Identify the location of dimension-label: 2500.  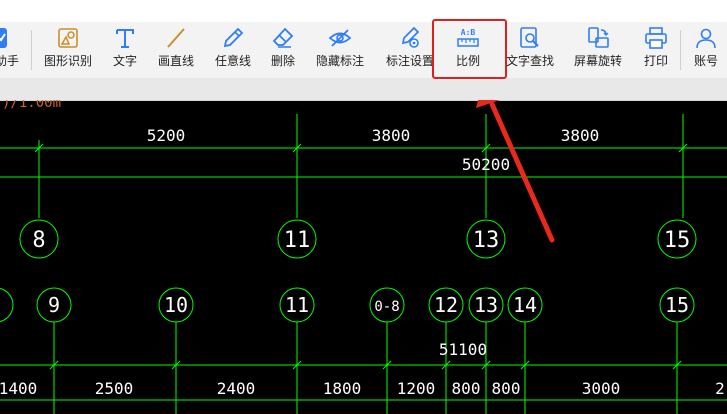
(114, 388).